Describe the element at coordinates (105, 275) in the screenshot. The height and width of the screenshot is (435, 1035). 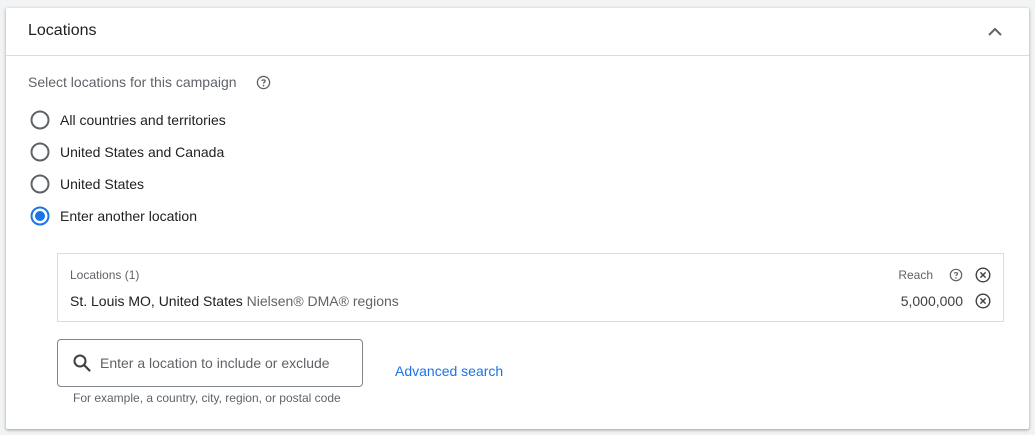
I see `locations-count-header: Locations (1)` at that location.